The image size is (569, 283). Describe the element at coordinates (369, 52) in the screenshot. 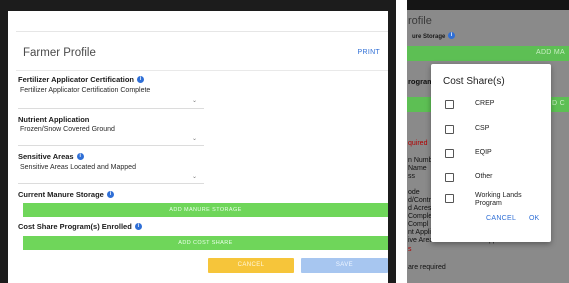

I see `print-link: PRINT` at that location.